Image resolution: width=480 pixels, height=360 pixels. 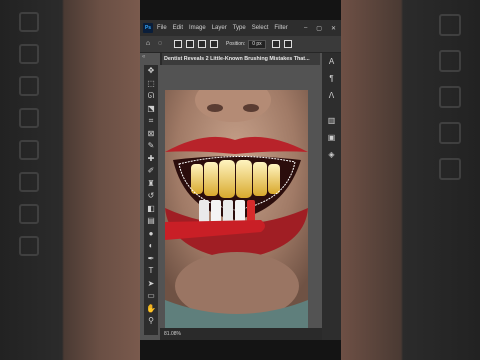 I want to click on menu-filter: Filter, so click(x=280, y=28).